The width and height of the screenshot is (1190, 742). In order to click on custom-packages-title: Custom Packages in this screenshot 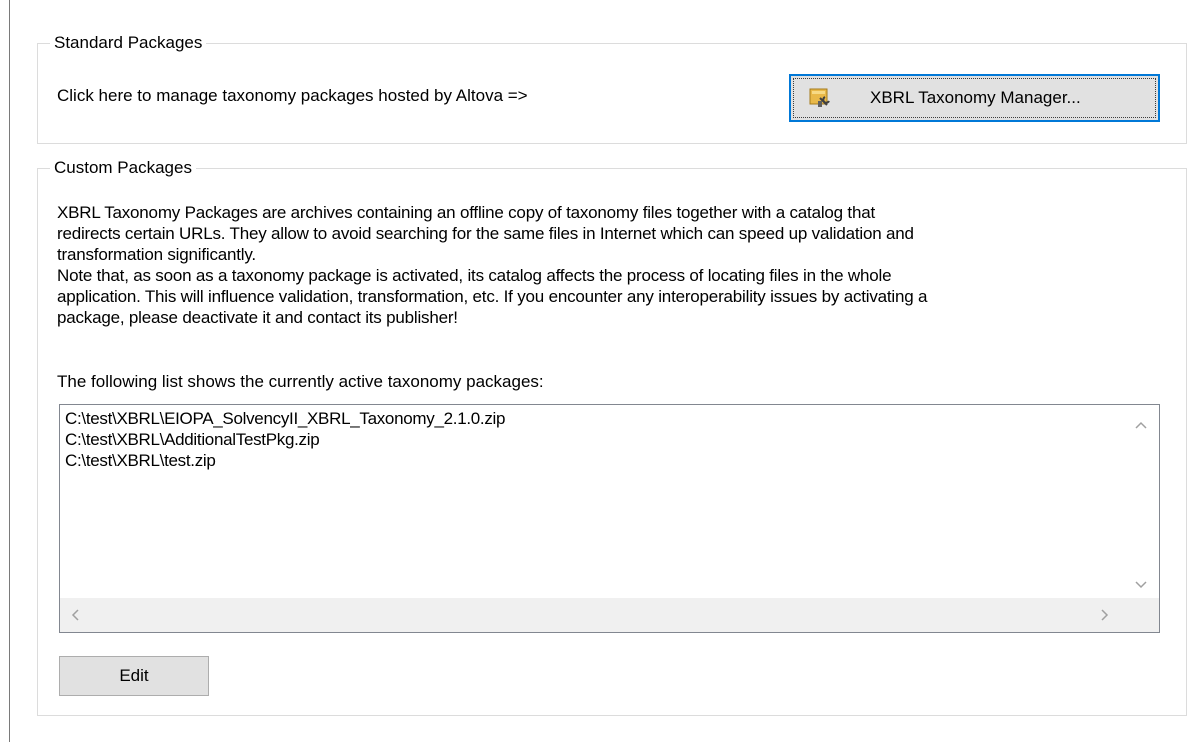, I will do `click(123, 168)`.